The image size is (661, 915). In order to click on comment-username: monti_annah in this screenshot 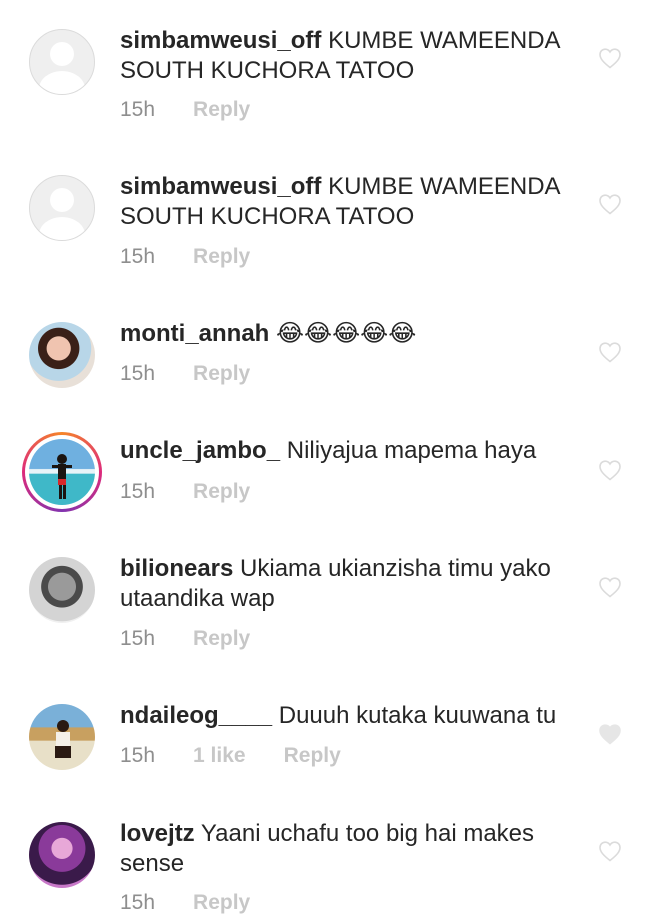, I will do `click(194, 333)`.